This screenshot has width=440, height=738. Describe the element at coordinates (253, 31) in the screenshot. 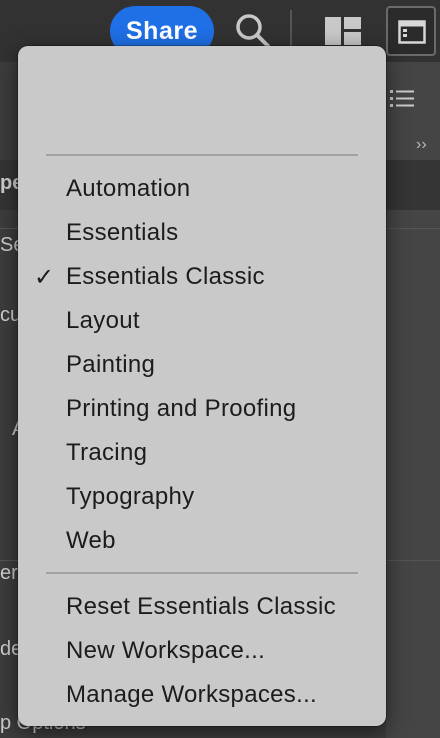

I see `search-icon` at that location.